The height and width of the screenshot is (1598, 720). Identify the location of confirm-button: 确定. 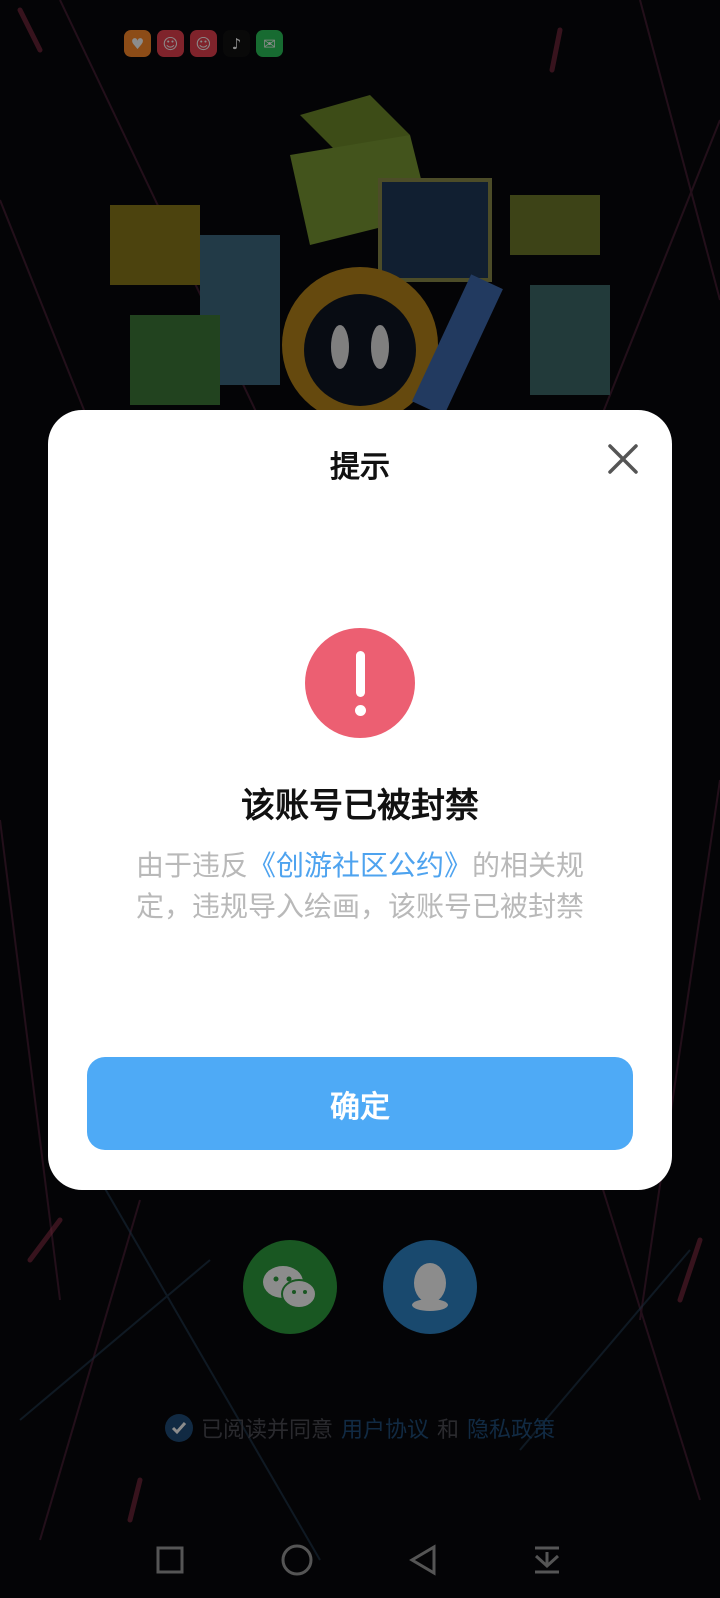
(360, 1103).